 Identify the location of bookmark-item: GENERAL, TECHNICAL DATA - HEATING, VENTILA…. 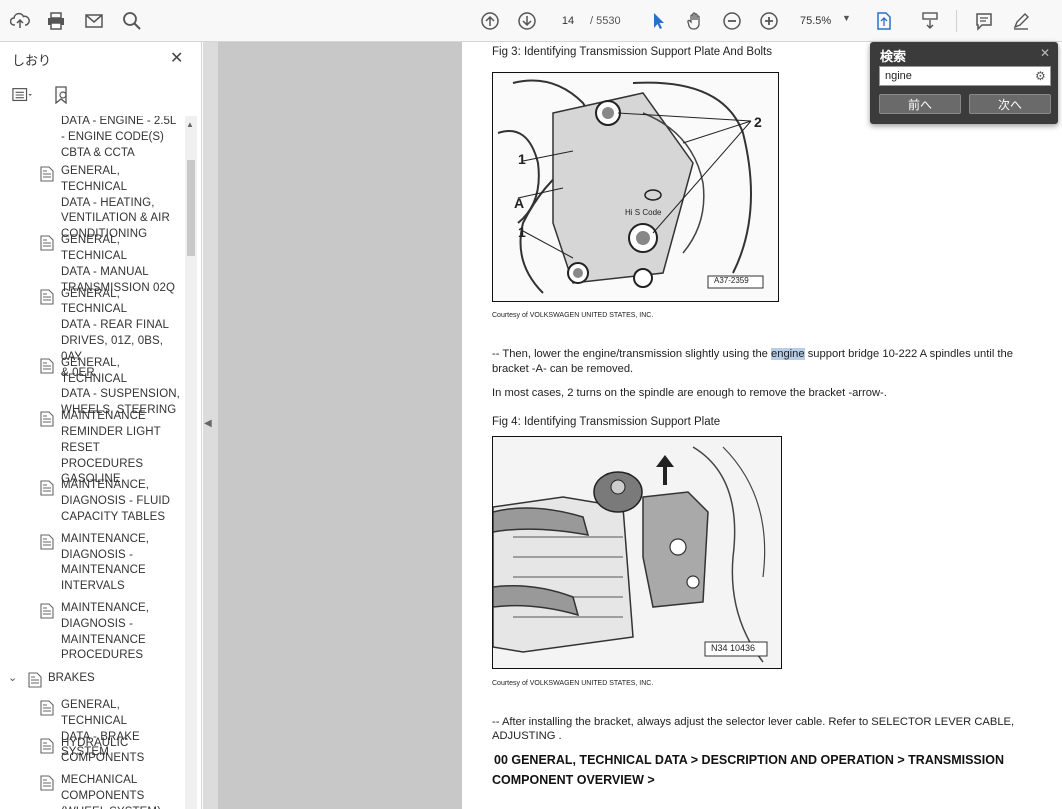
(110, 203).